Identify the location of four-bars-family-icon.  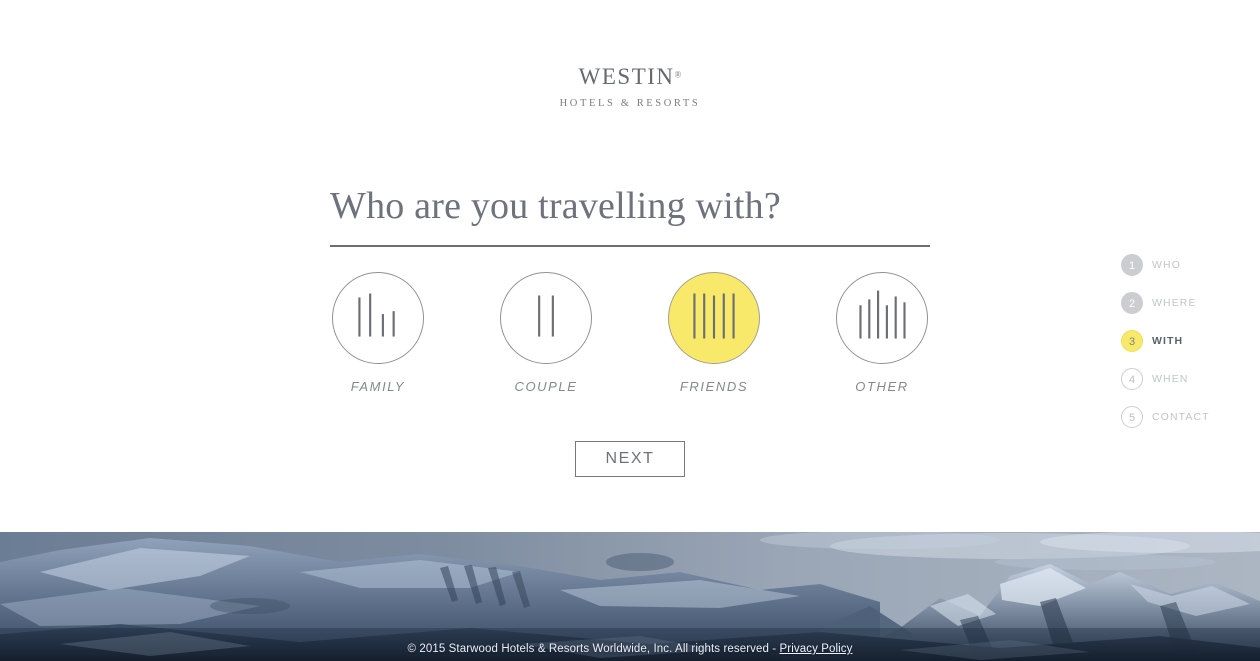
(376, 315).